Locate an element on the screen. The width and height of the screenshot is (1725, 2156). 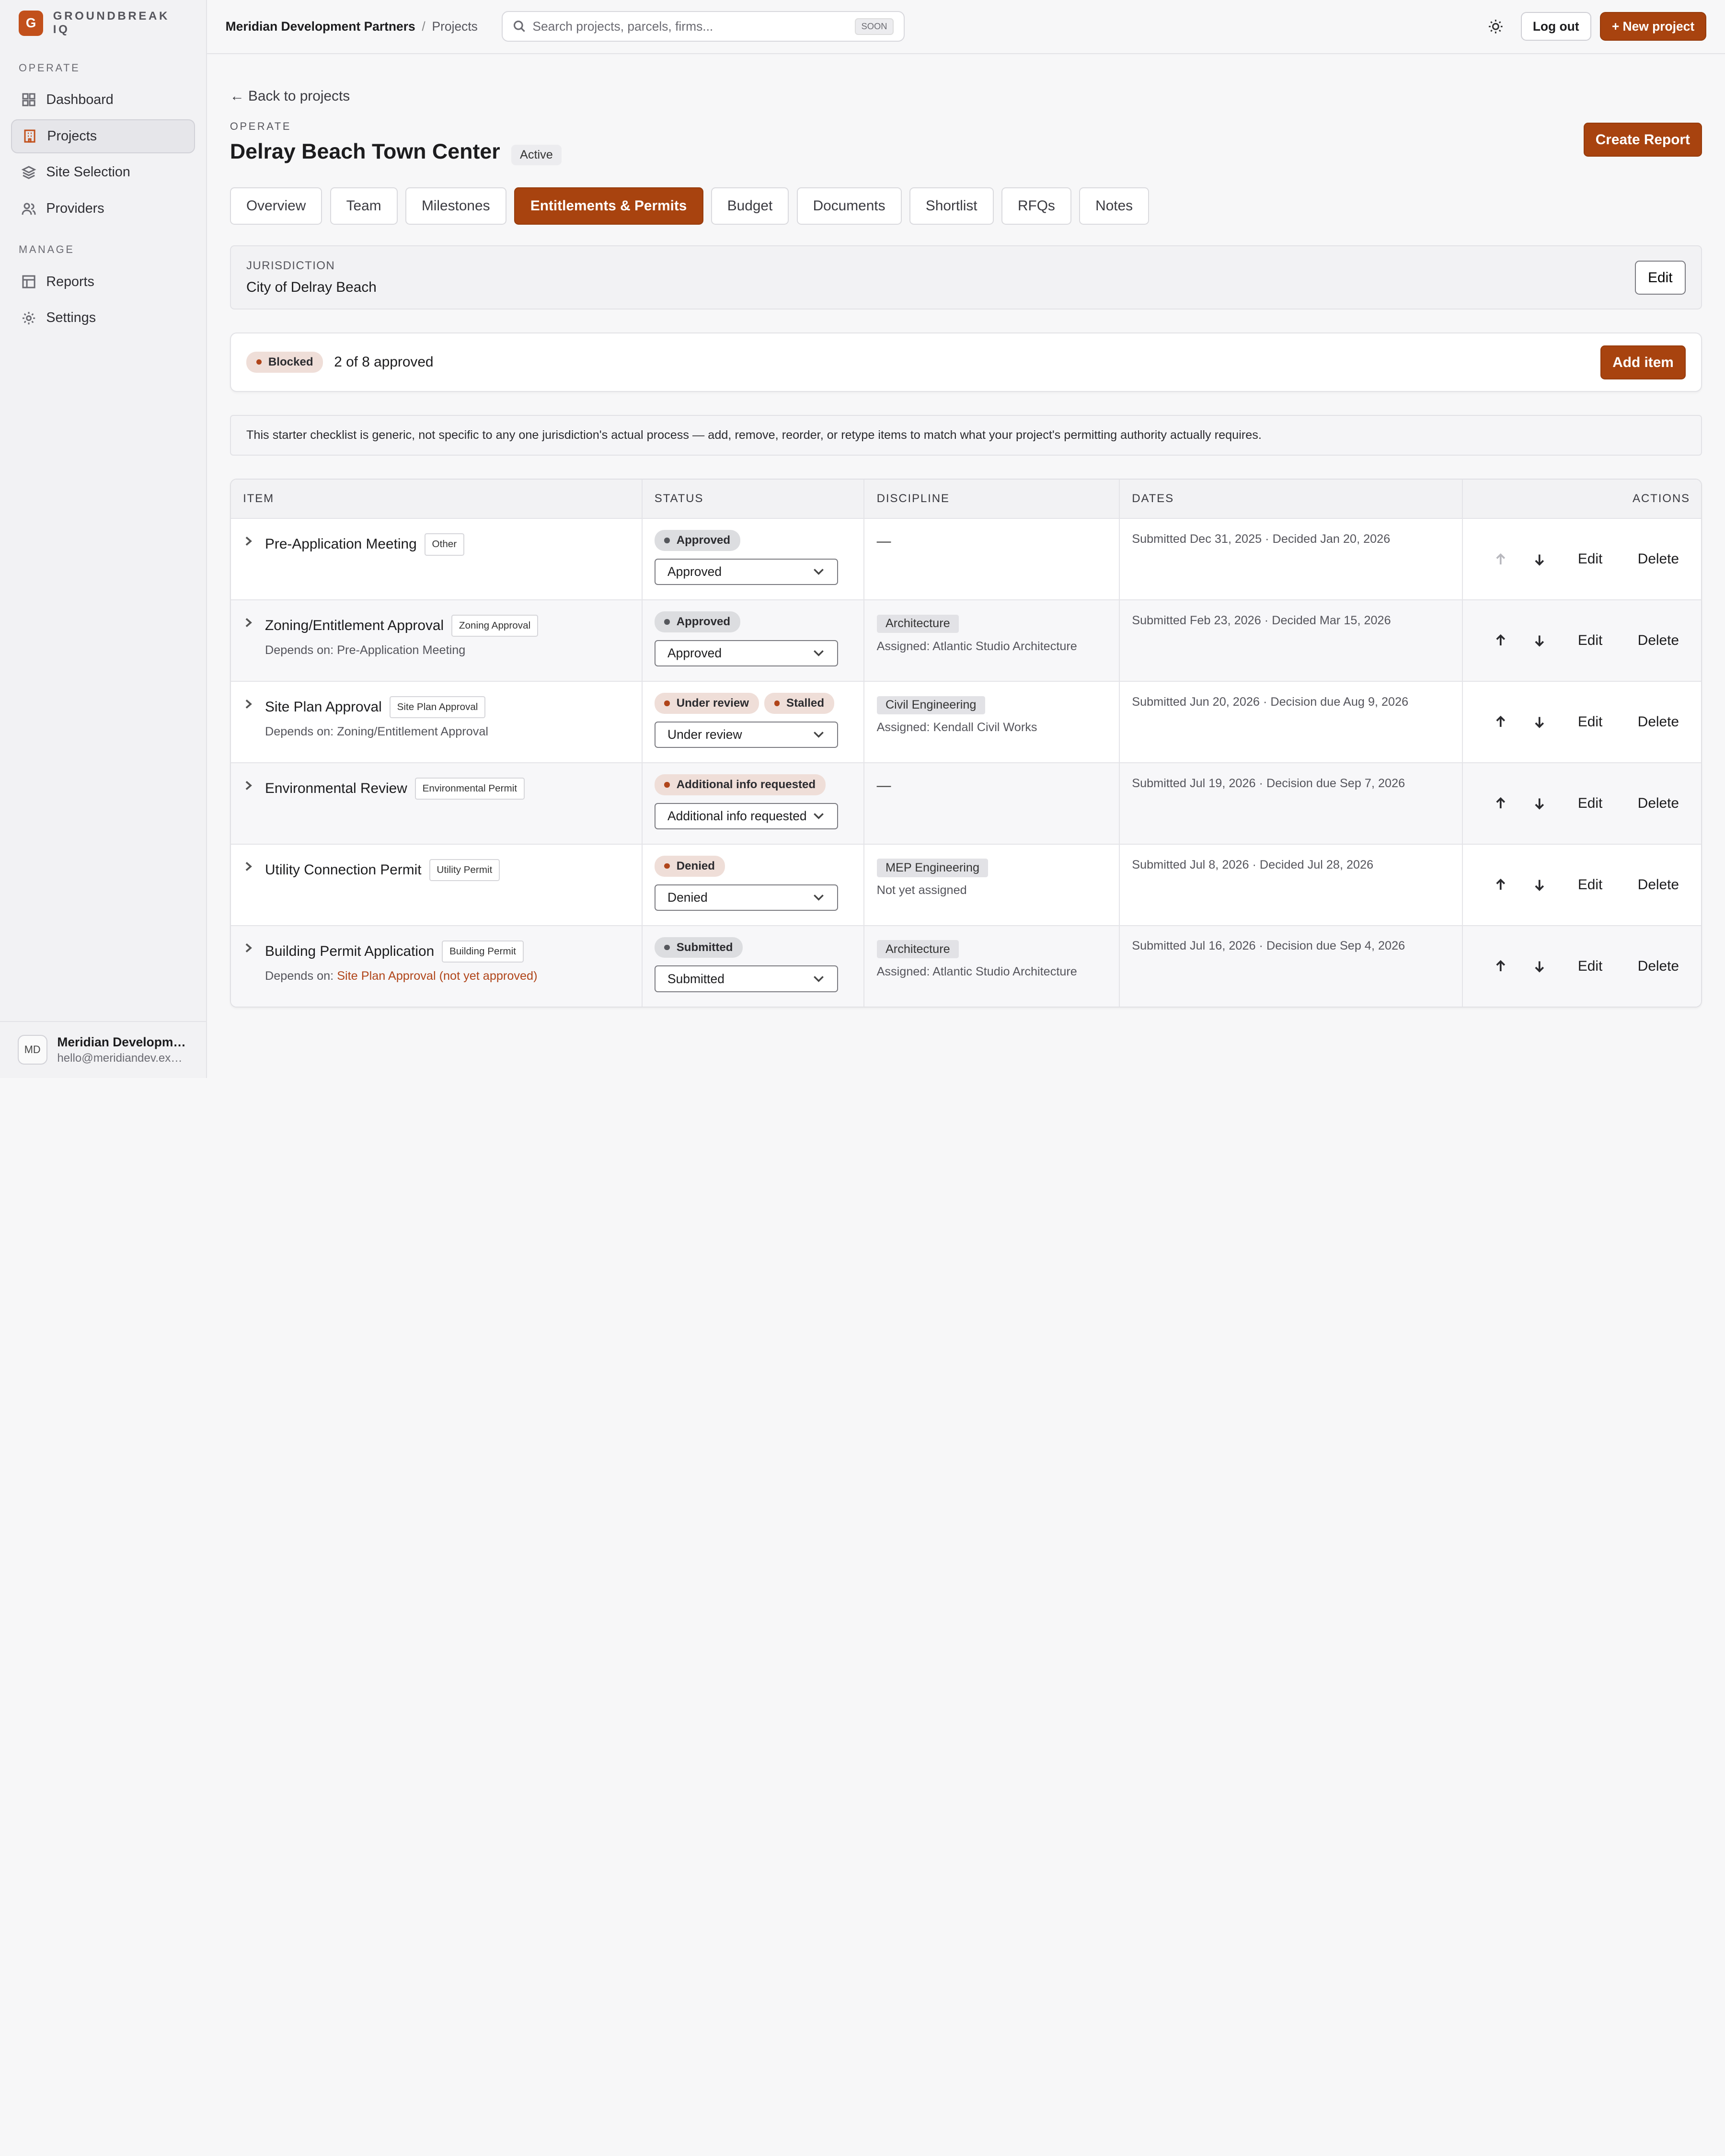
tab-documents: Documents is located at coordinates (849, 206).